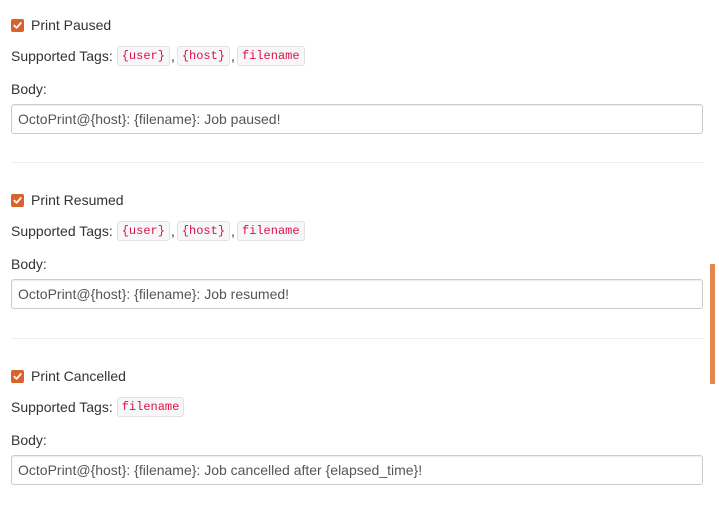  Describe the element at coordinates (71, 25) in the screenshot. I see `checkbox-label: Print Paused` at that location.